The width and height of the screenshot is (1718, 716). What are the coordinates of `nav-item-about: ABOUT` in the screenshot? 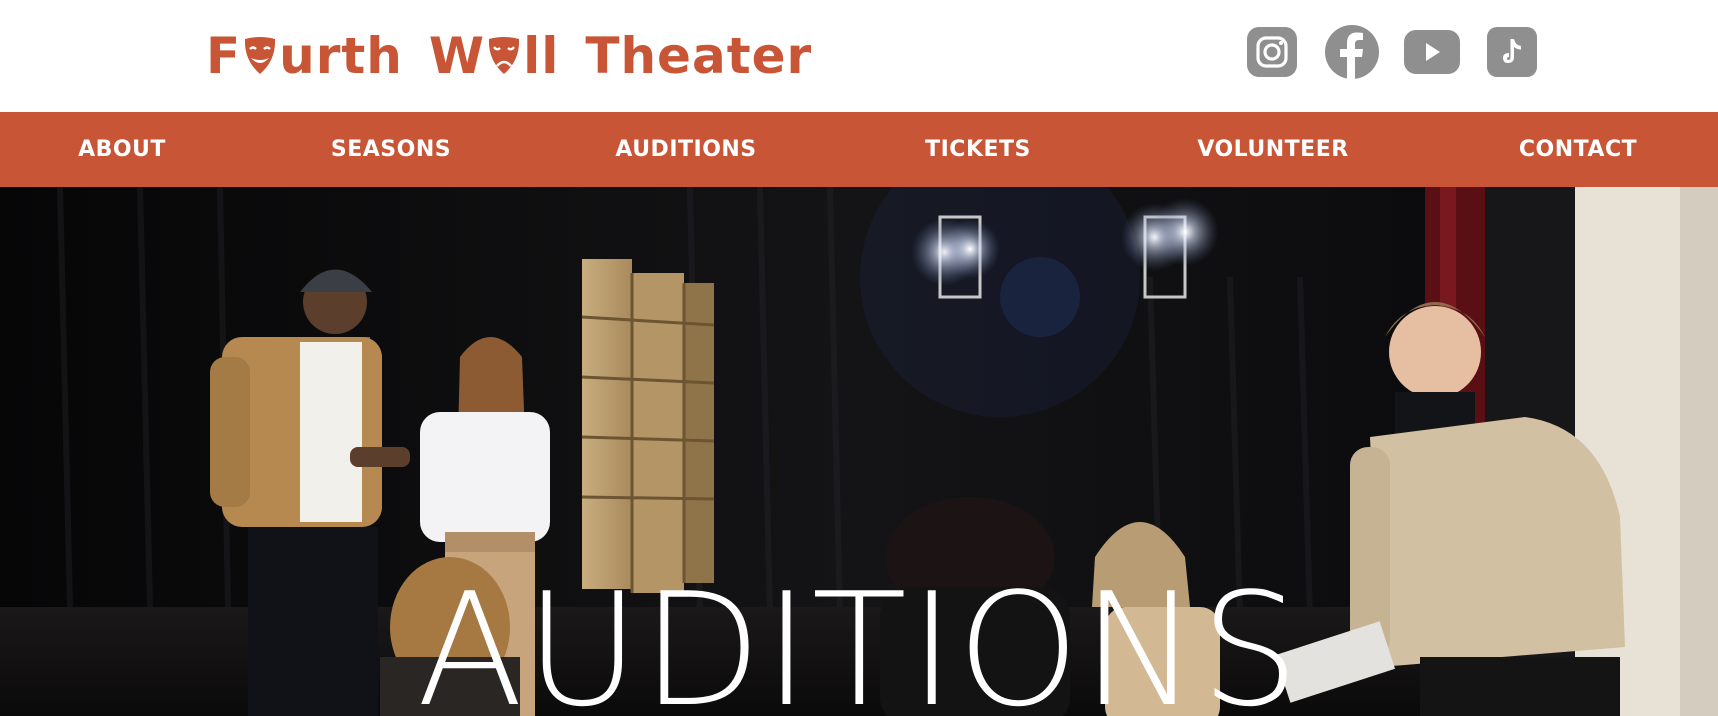 It's located at (122, 149).